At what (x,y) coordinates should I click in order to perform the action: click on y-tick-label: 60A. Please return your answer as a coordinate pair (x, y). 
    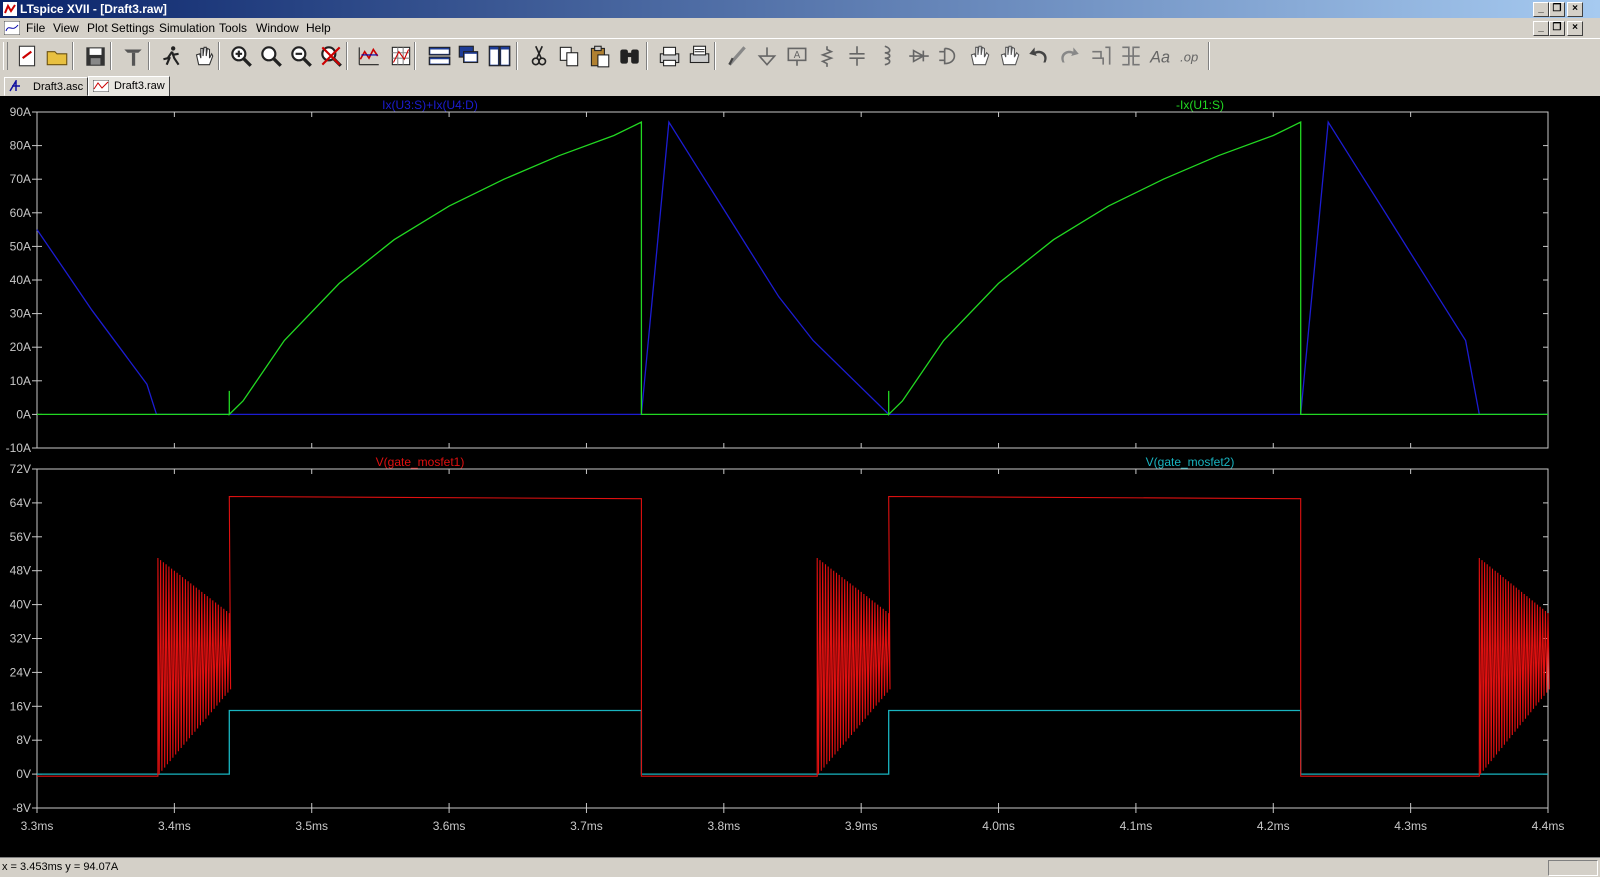
    Looking at the image, I should click on (20, 213).